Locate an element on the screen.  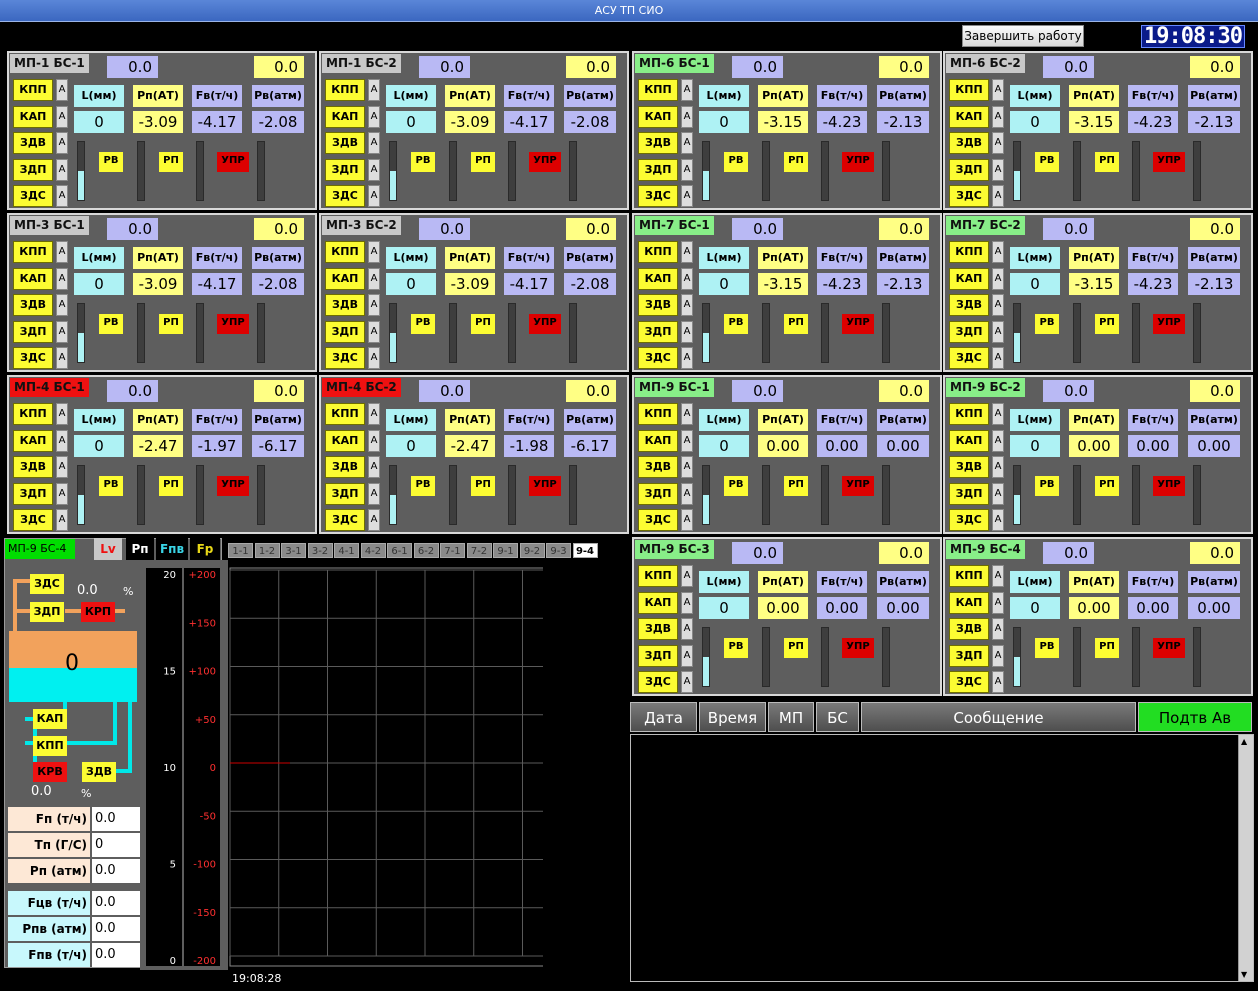
page-tab: 3-1 is located at coordinates (293, 550).